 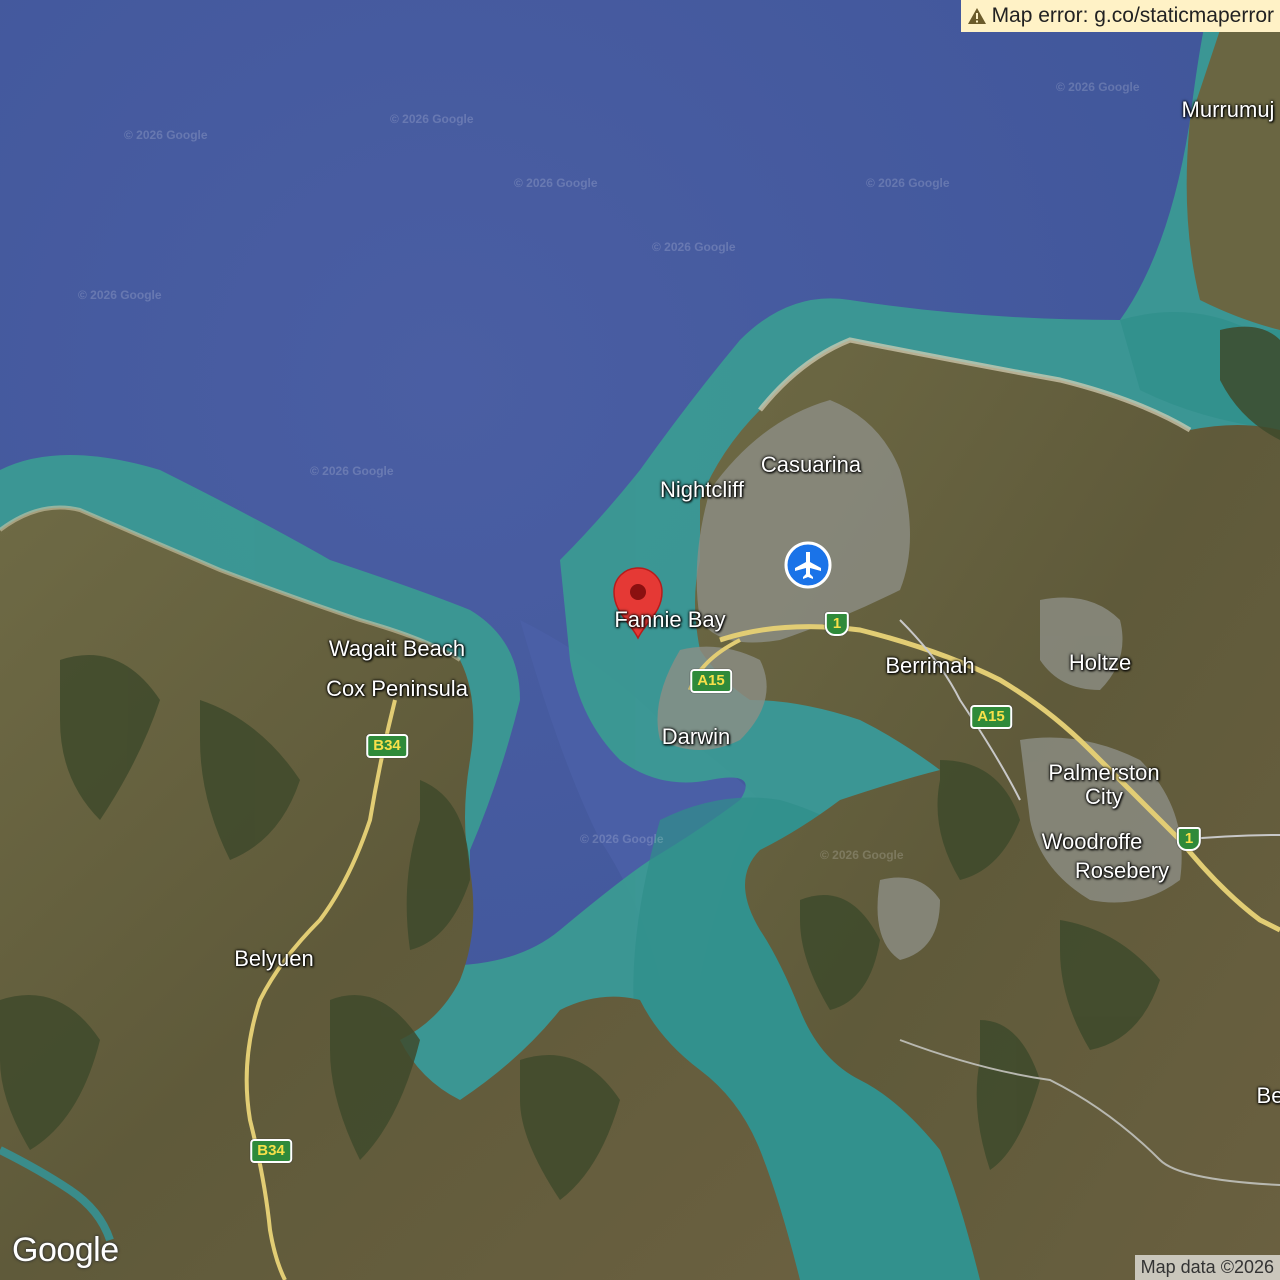 I want to click on place-label-fannie-bay: Fannie Bay, so click(x=670, y=619).